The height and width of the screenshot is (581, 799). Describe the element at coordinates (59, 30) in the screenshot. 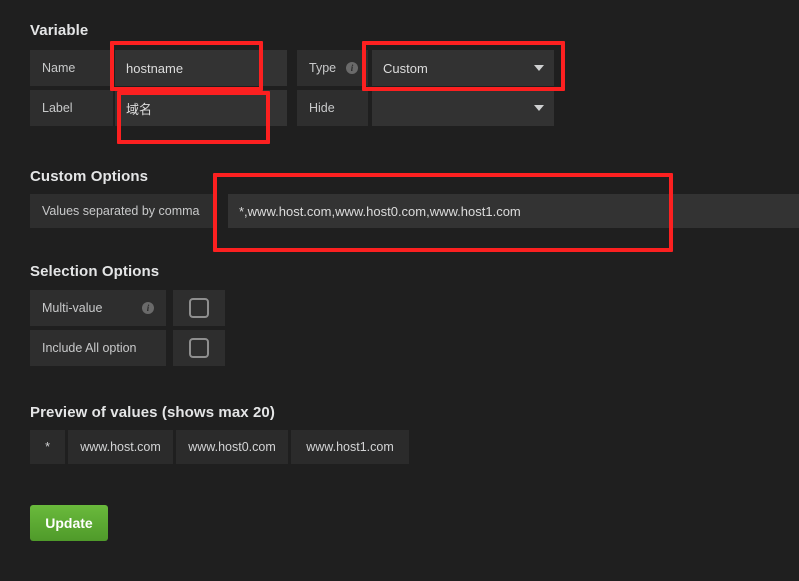

I see `variable-section-title: Variable` at that location.